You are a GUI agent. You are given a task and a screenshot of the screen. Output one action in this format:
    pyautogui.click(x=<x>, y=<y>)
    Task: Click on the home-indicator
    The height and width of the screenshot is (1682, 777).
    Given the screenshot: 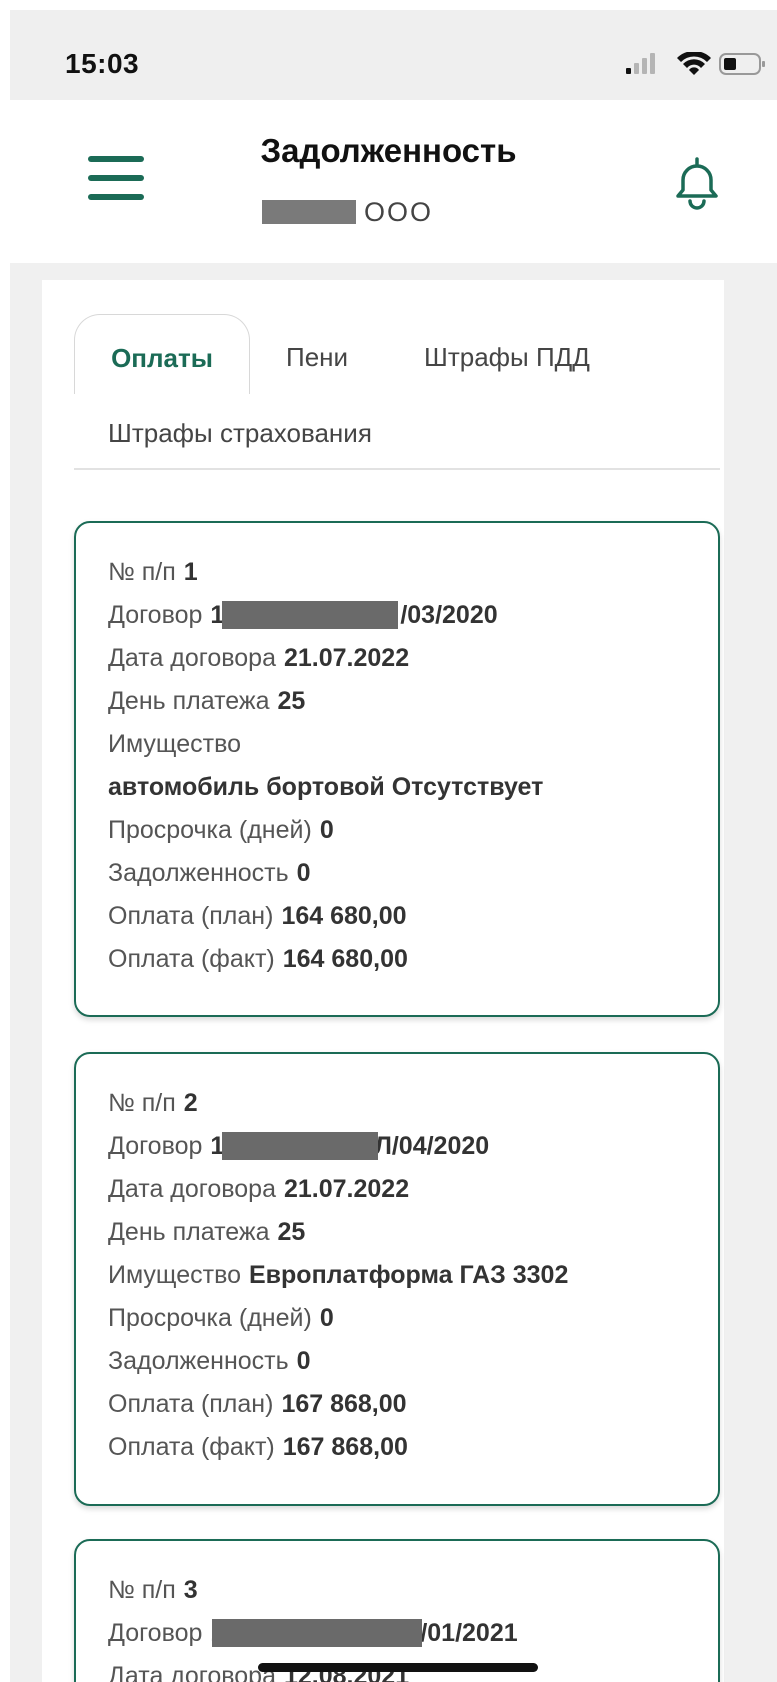 What is the action you would take?
    pyautogui.click(x=398, y=1667)
    